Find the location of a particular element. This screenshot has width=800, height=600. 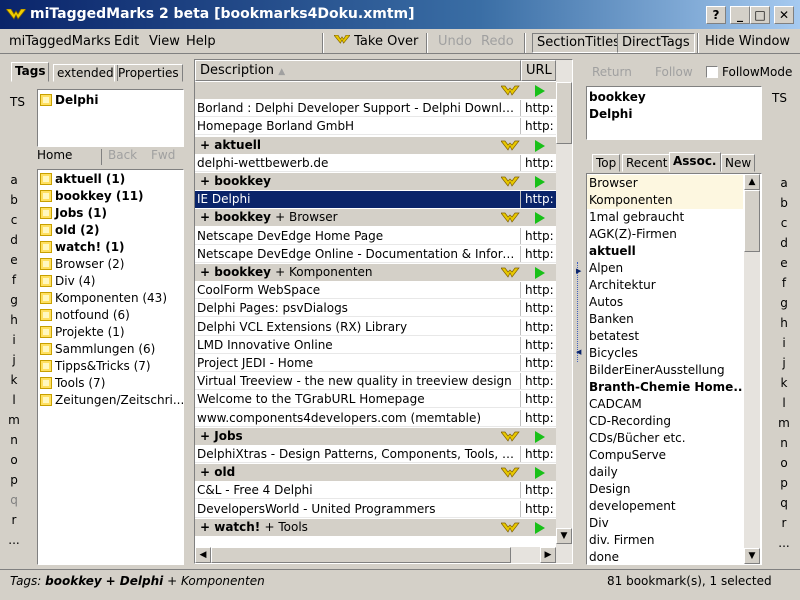

assoc-tag-item: Komponenten is located at coordinates (665, 200).